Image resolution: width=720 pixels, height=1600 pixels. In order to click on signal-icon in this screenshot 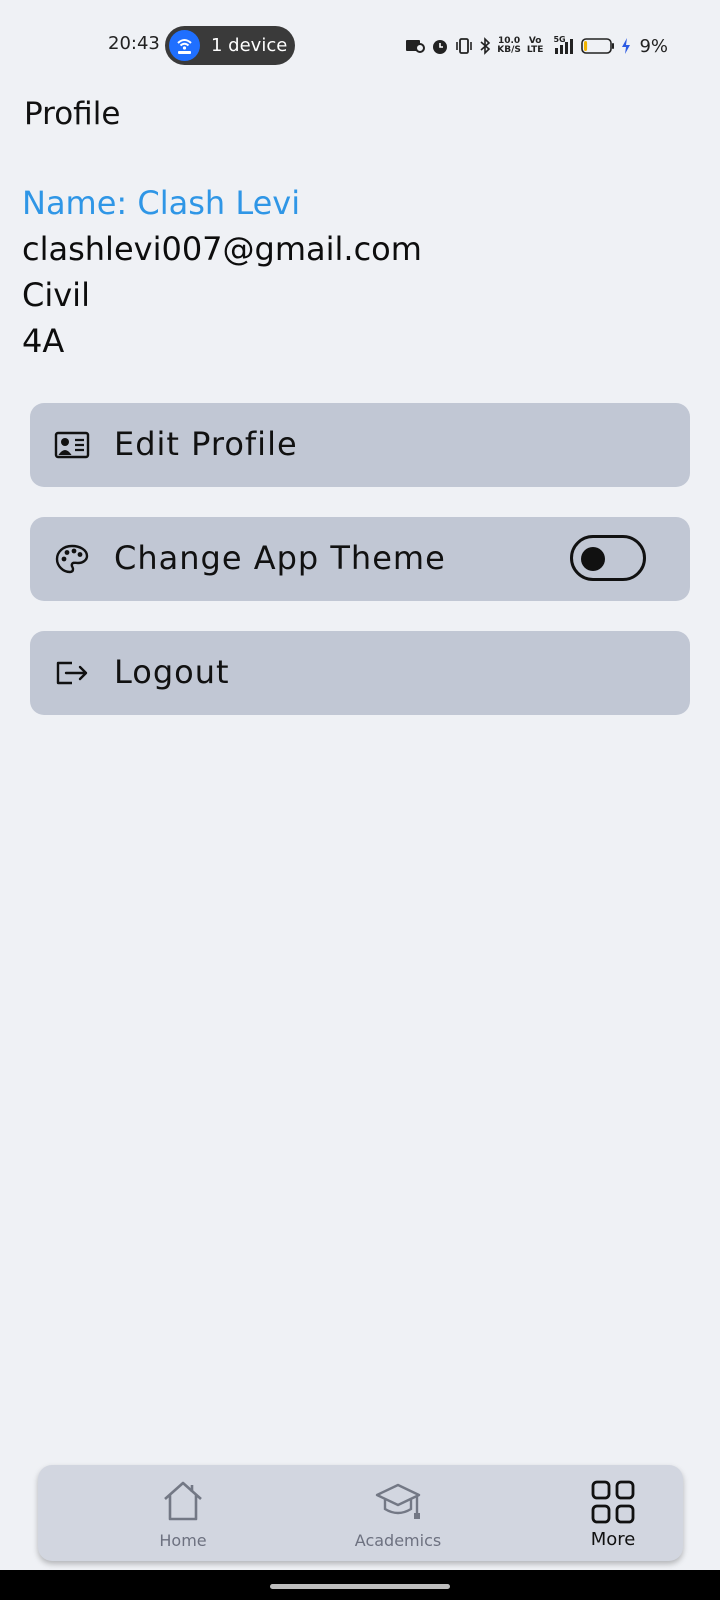, I will do `click(564, 46)`.